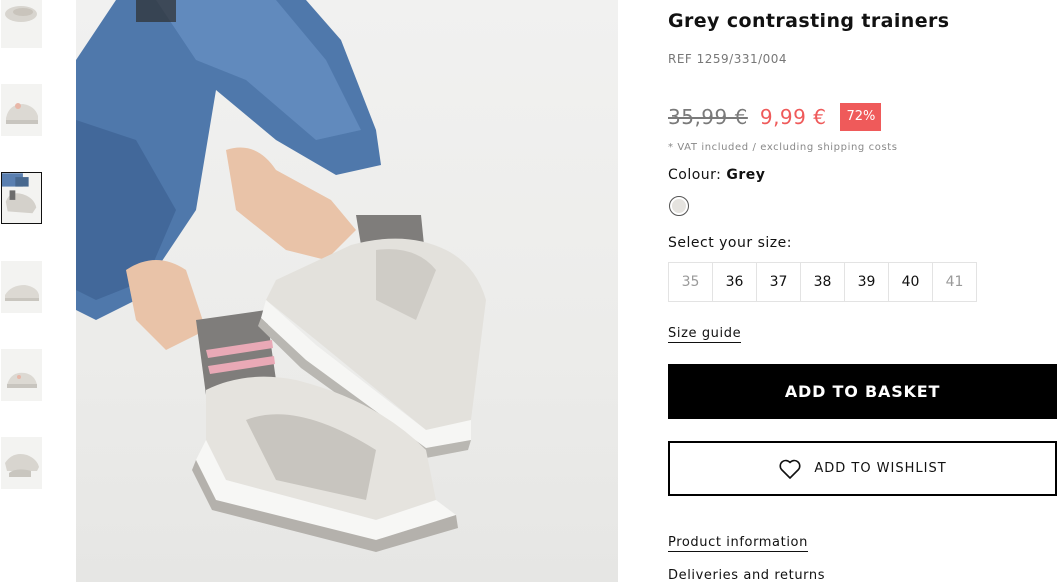 The height and width of the screenshot is (582, 1062). Describe the element at coordinates (746, 175) in the screenshot. I see `colour-value: Grey` at that location.